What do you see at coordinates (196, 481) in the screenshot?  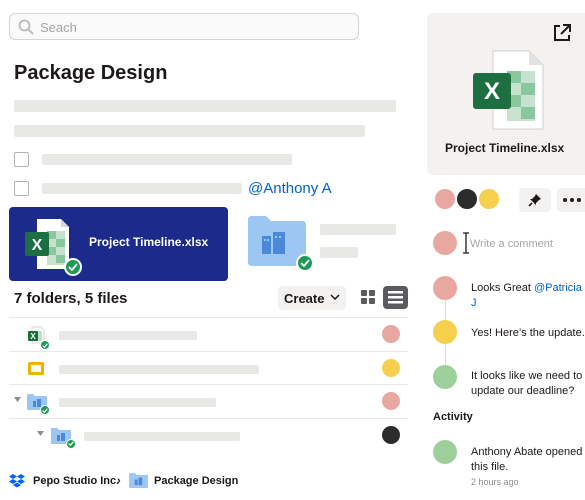 I see `breadcrumb-current: Package Design` at bounding box center [196, 481].